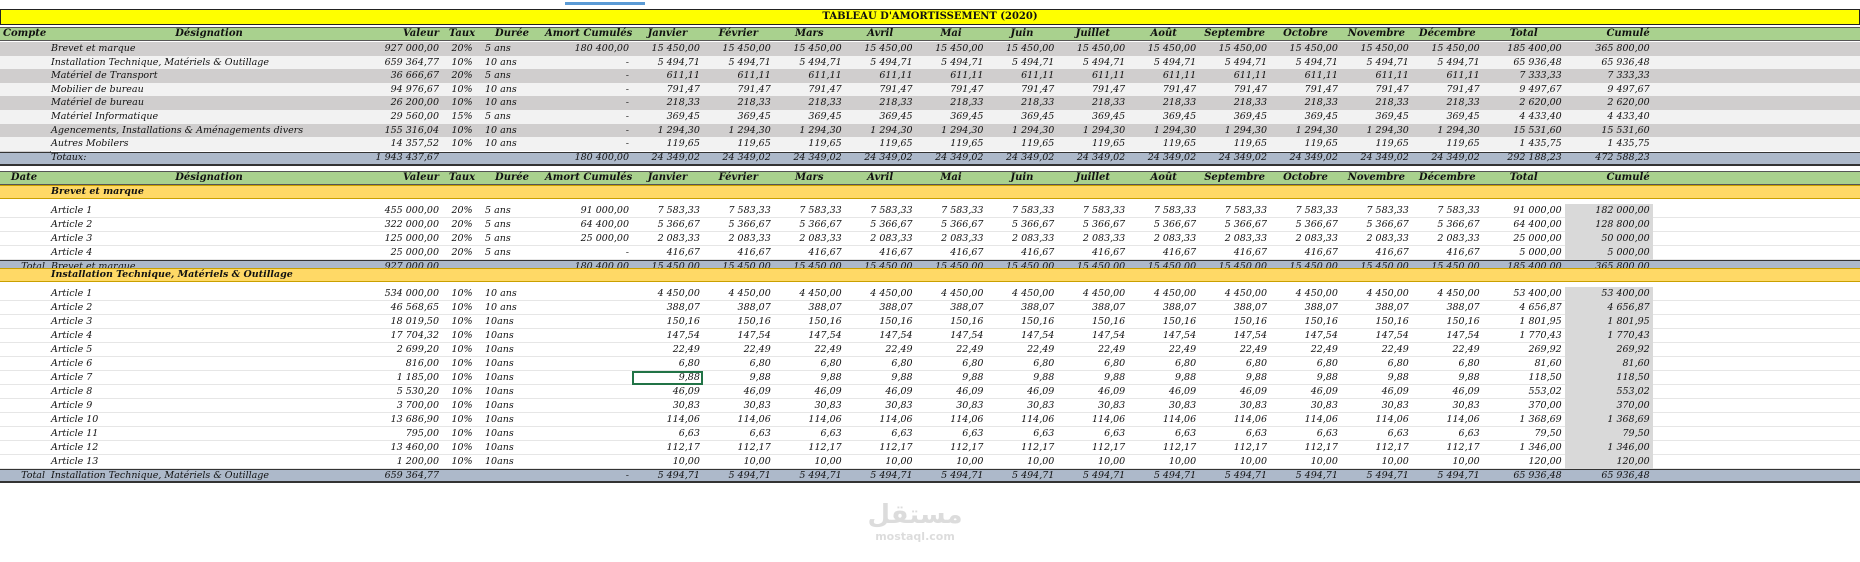  Describe the element at coordinates (406, 364) in the screenshot. I see `valeur-cell: 816,00` at that location.